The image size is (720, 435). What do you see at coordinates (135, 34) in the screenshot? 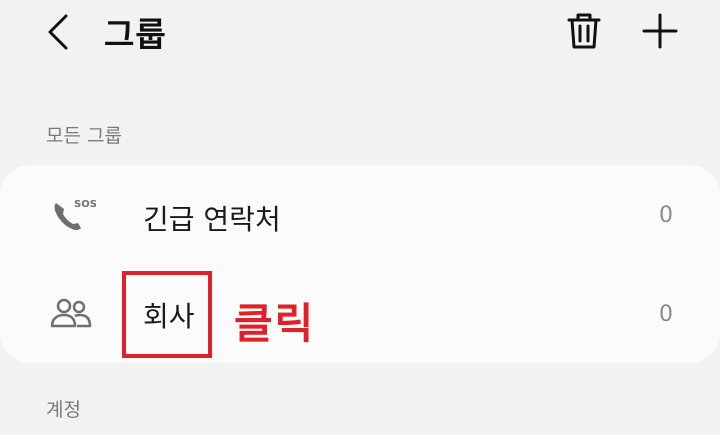
I see `page-title: 그룹` at bounding box center [135, 34].